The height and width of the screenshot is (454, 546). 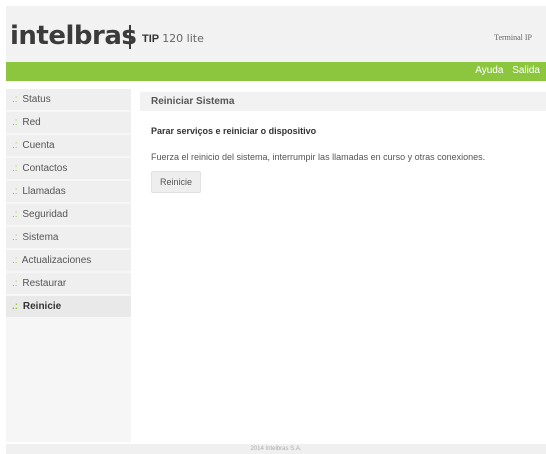 I want to click on product-name: TIP 120 lite, so click(x=173, y=39).